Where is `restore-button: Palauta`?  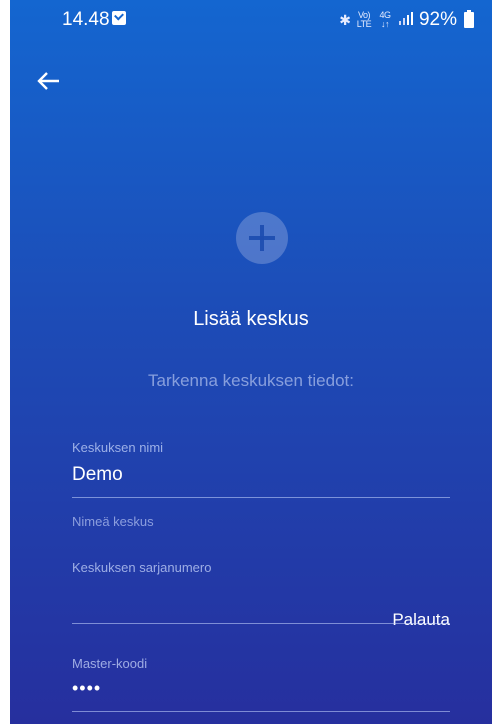
restore-button: Palauta is located at coordinates (421, 620).